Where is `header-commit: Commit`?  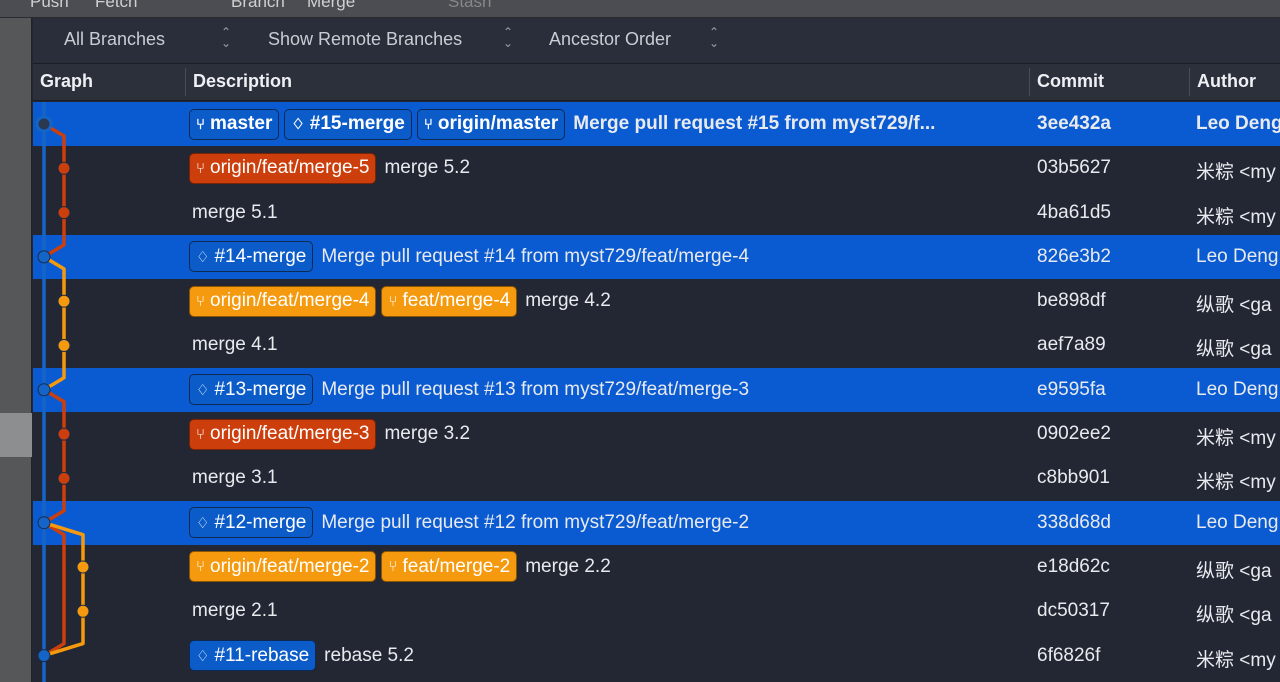
header-commit: Commit is located at coordinates (1070, 81).